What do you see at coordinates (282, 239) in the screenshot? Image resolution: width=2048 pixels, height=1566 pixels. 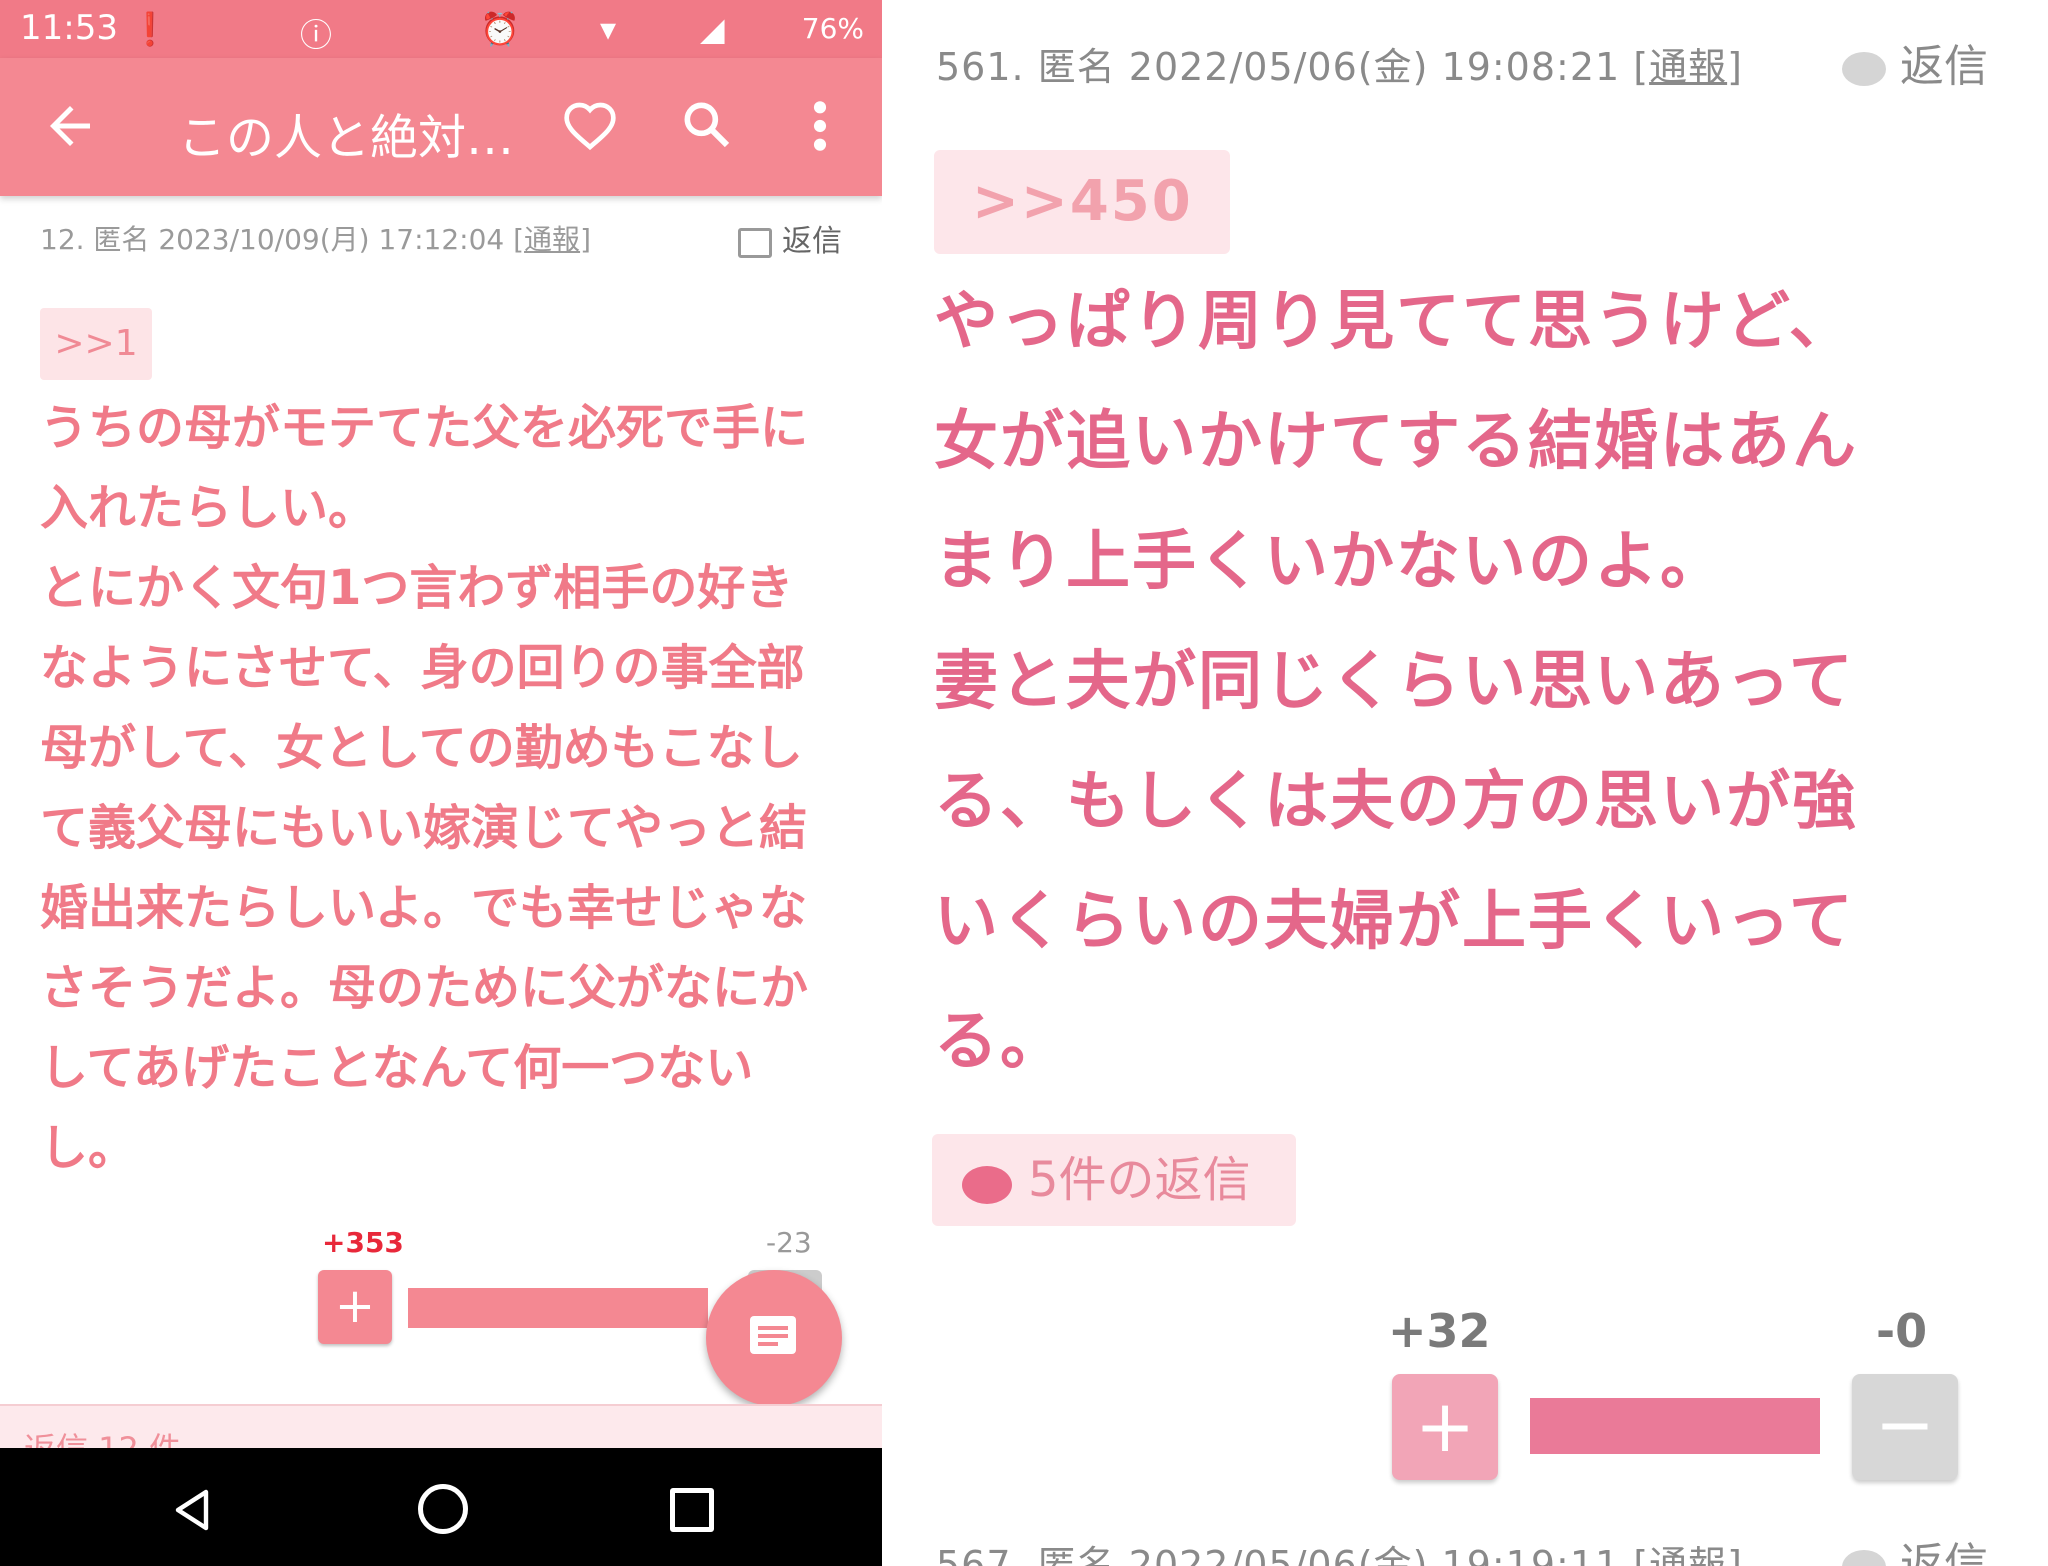 I see `post-meta-text: 12. 匿名 2023/10/09(月) 17:12:04 [` at bounding box center [282, 239].